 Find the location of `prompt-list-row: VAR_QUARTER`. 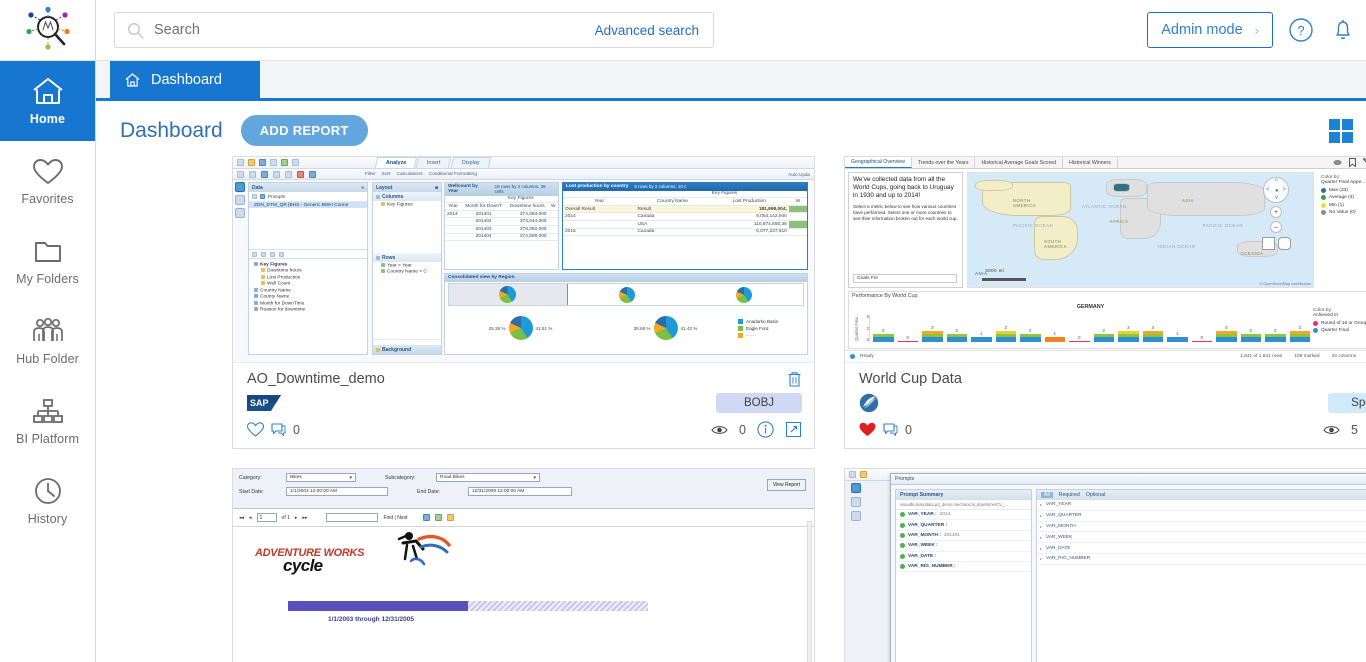

prompt-list-row: VAR_QUARTER is located at coordinates (1201, 516).